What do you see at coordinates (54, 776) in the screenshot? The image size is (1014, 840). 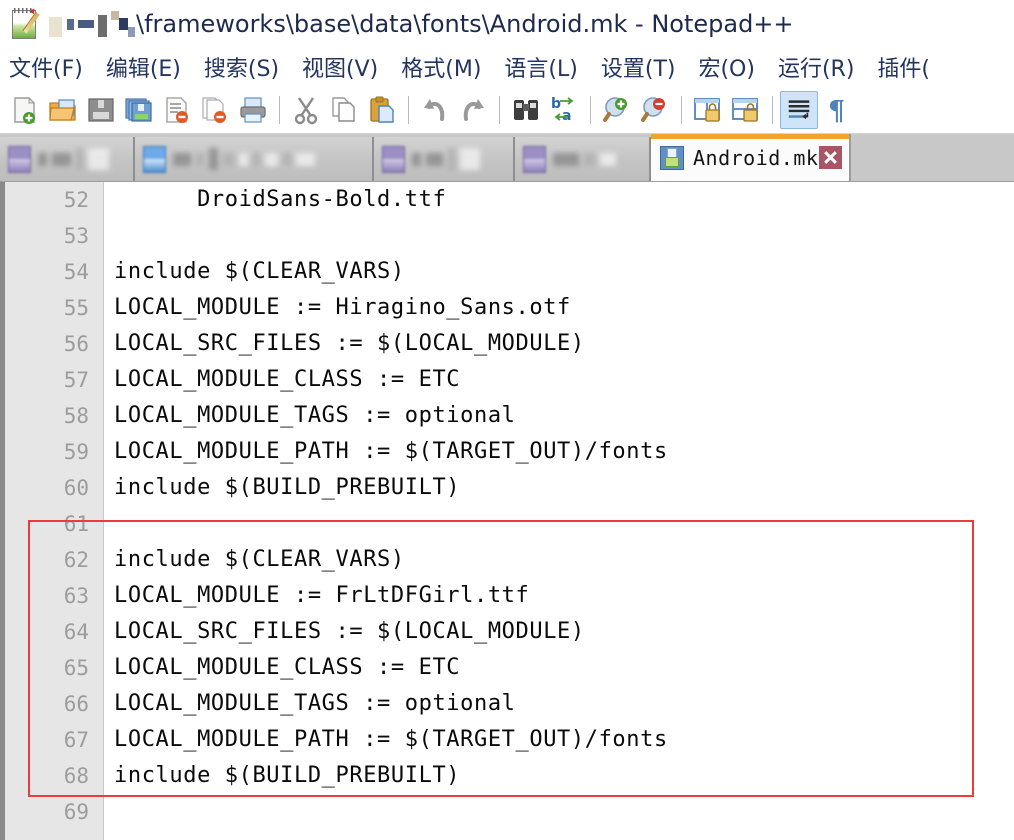 I see `gutter-row: 68` at bounding box center [54, 776].